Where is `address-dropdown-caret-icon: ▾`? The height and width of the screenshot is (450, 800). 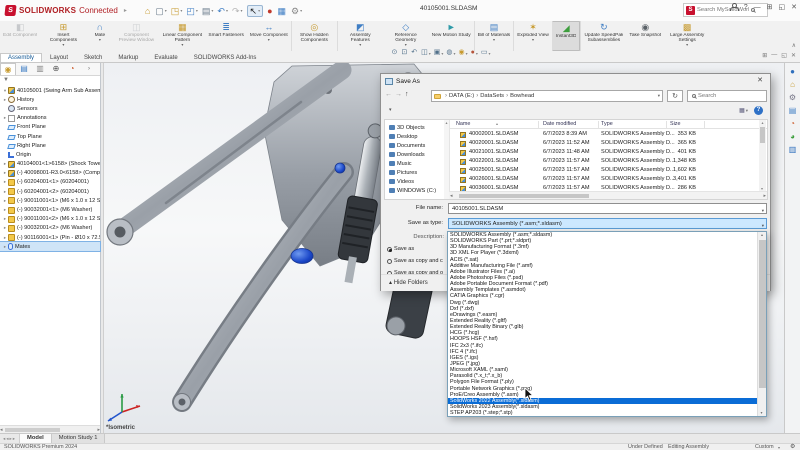 address-dropdown-caret-icon: ▾ is located at coordinates (659, 96).